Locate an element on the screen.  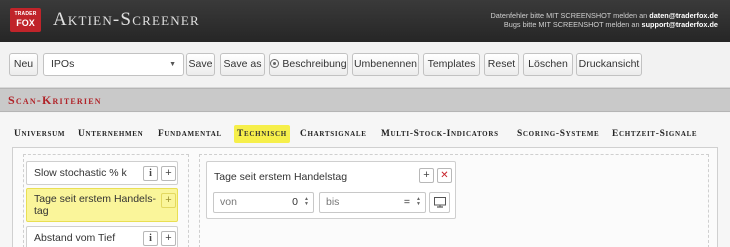
traderfox-logo: TRADER FOX is located at coordinates (25, 20).